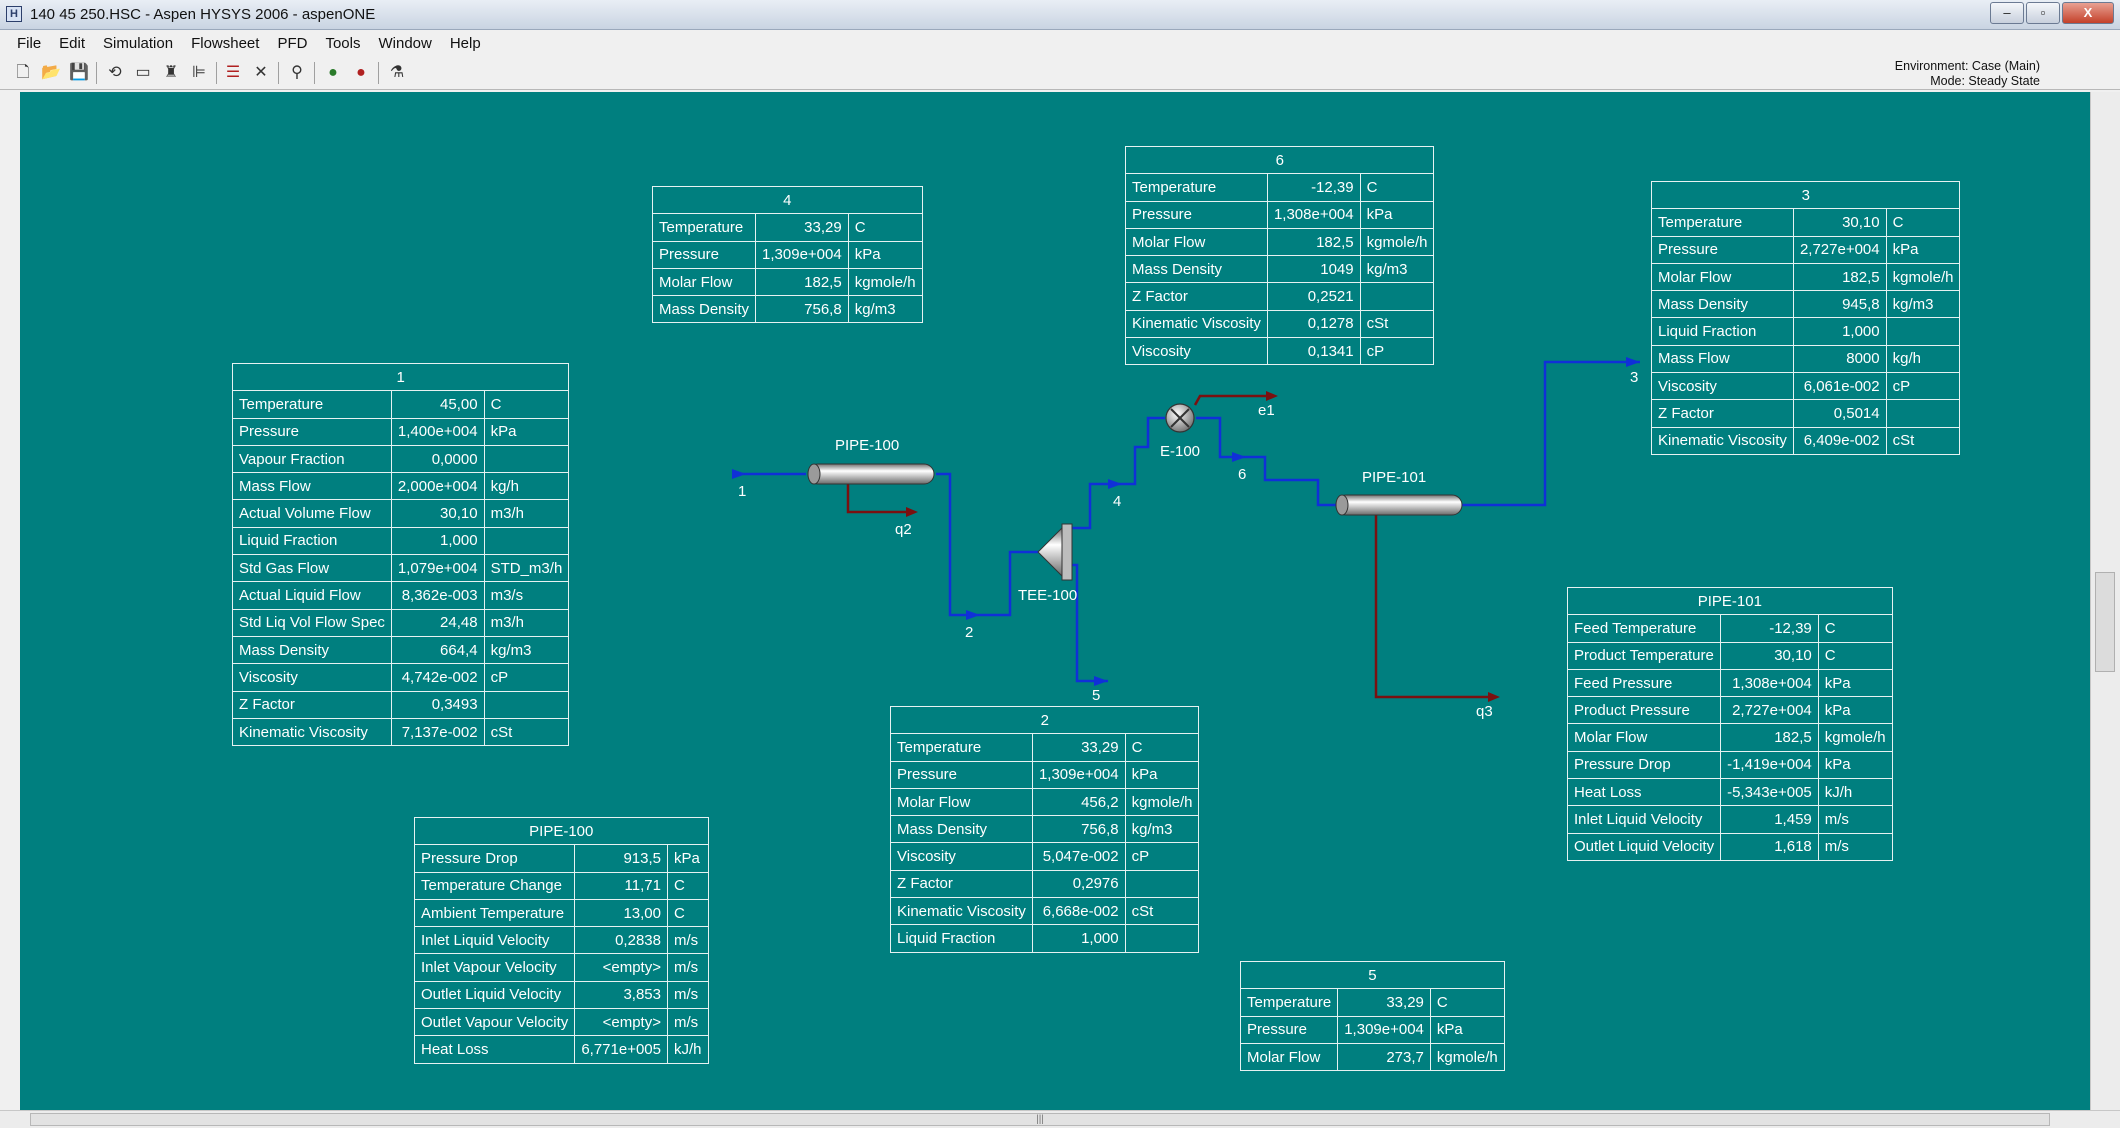  Describe the element at coordinates (1551, 433) in the screenshot. I see `stream-3-line` at that location.